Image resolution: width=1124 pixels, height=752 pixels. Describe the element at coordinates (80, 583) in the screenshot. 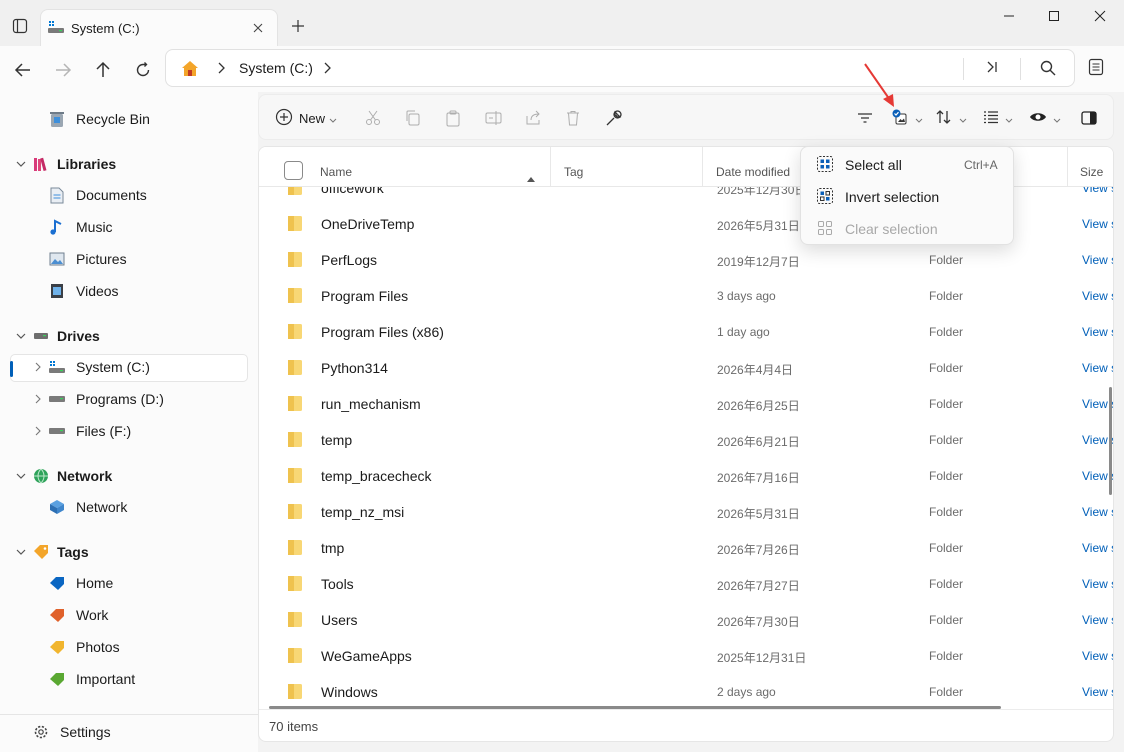

I see `sidebar-item-tag-home: Home` at that location.